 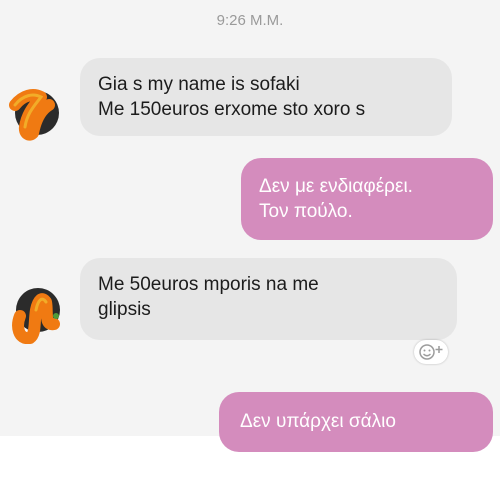 I want to click on message-text-line: Τον πούλο., so click(x=306, y=211).